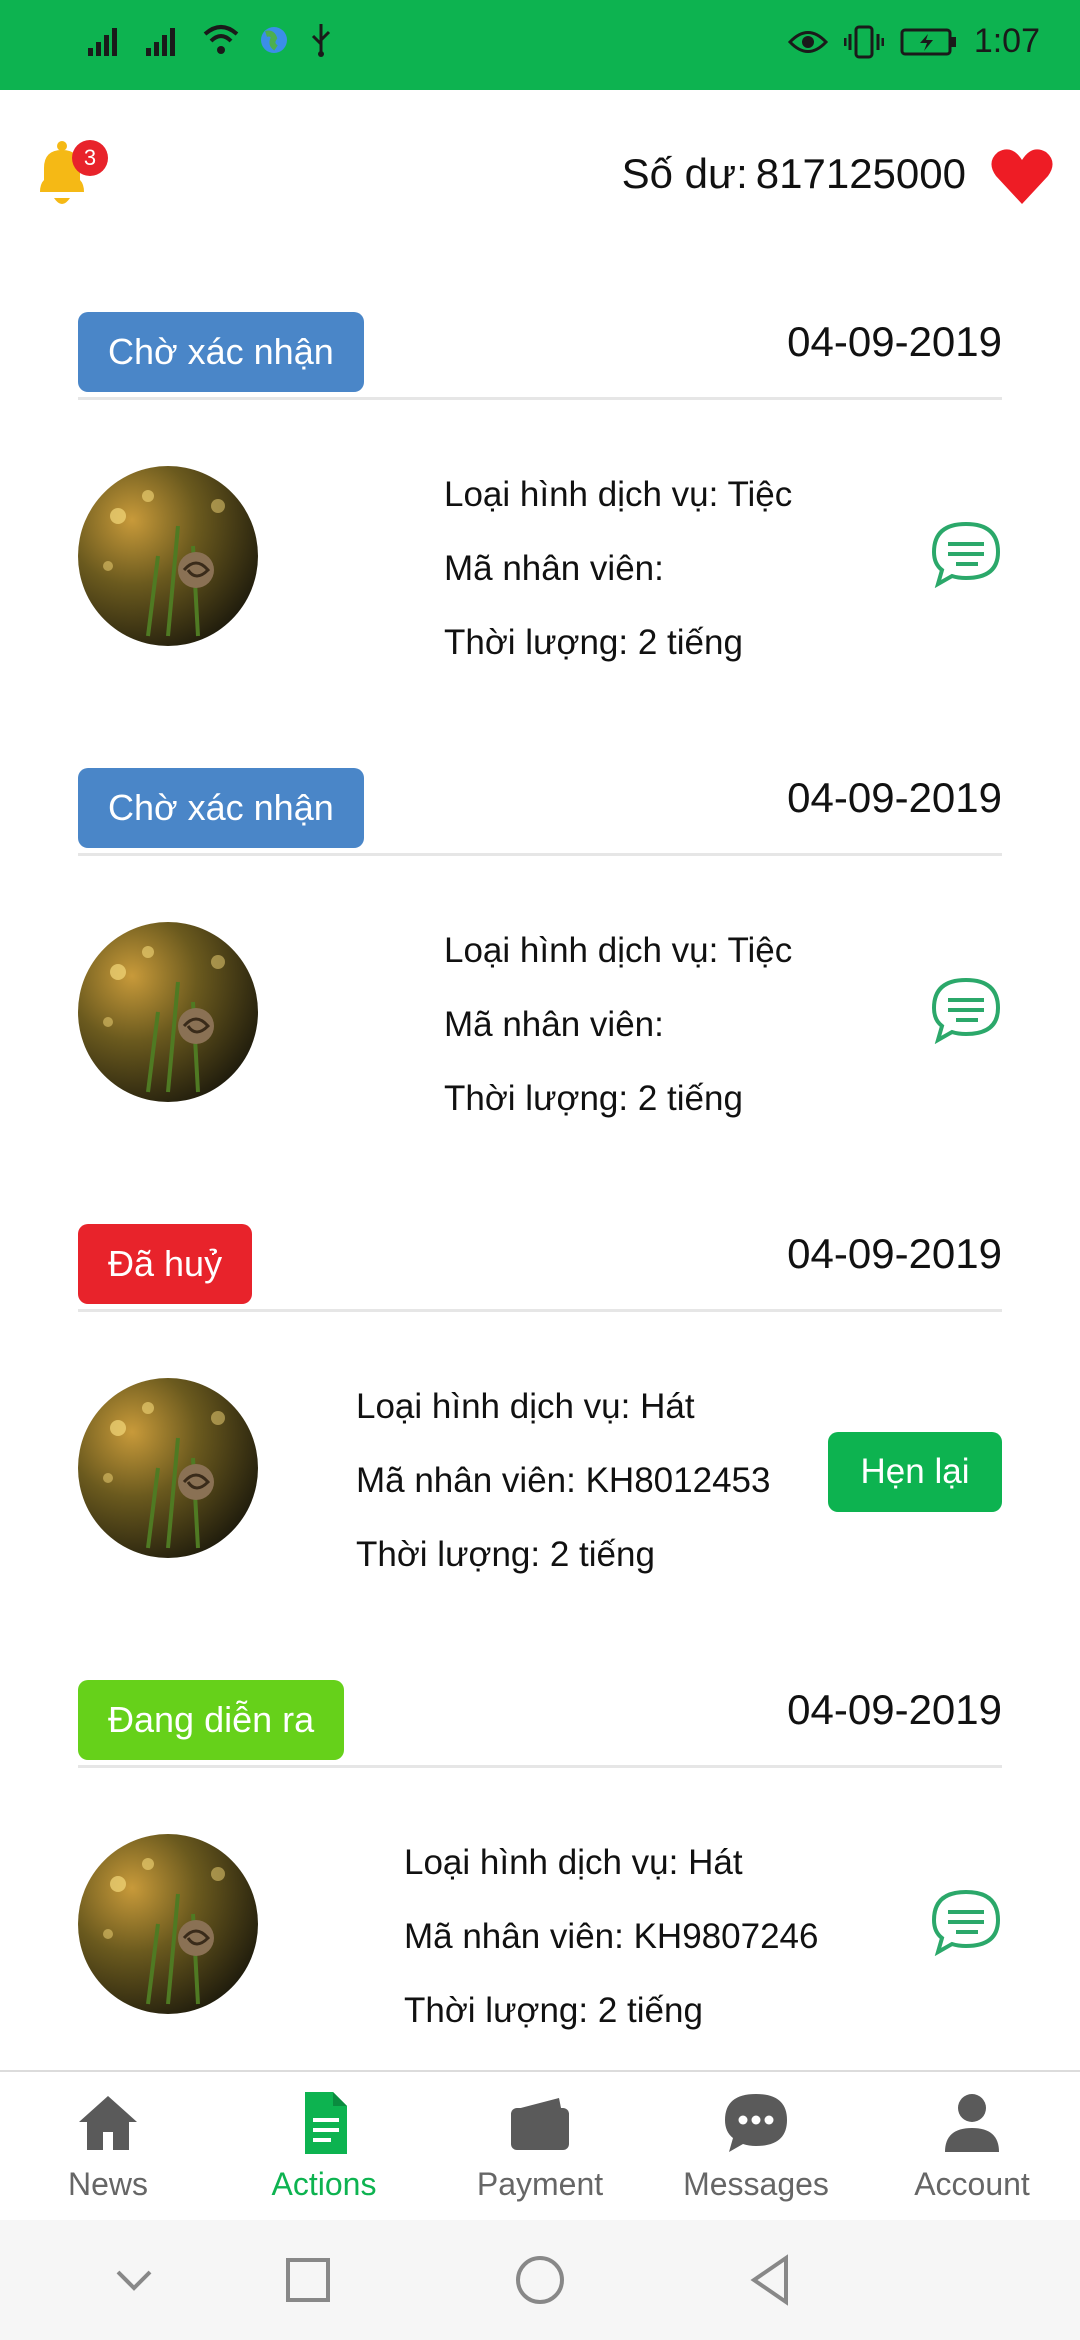  What do you see at coordinates (1022, 176) in the screenshot?
I see `heart-icon` at bounding box center [1022, 176].